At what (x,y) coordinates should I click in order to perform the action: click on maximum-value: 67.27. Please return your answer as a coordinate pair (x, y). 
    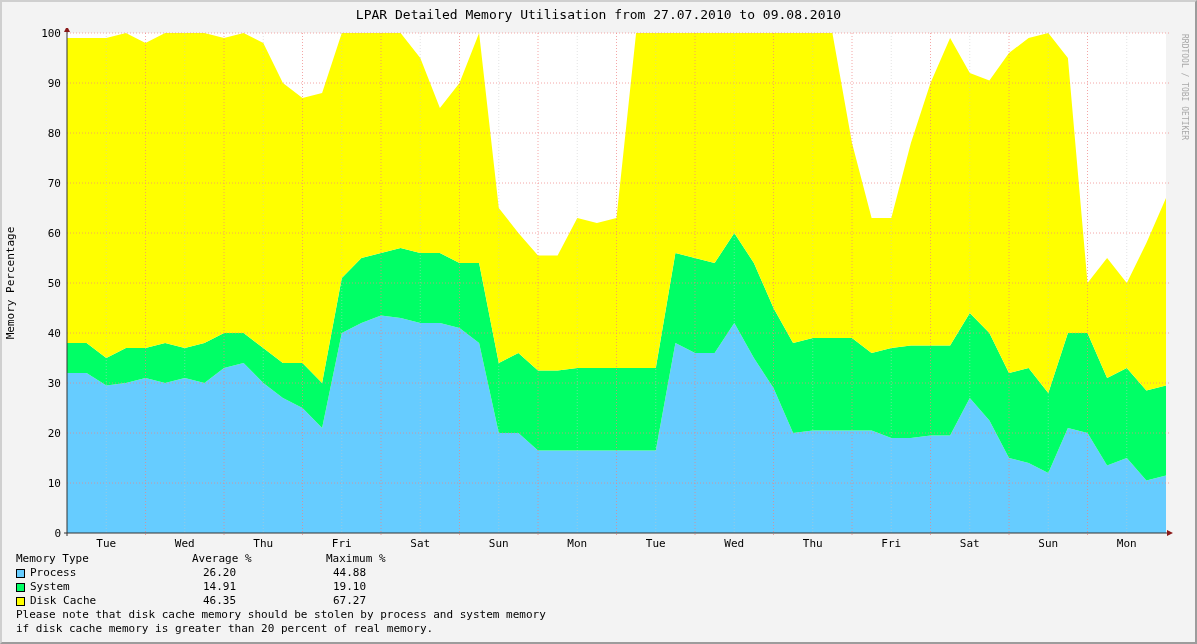
    Looking at the image, I should click on (349, 601).